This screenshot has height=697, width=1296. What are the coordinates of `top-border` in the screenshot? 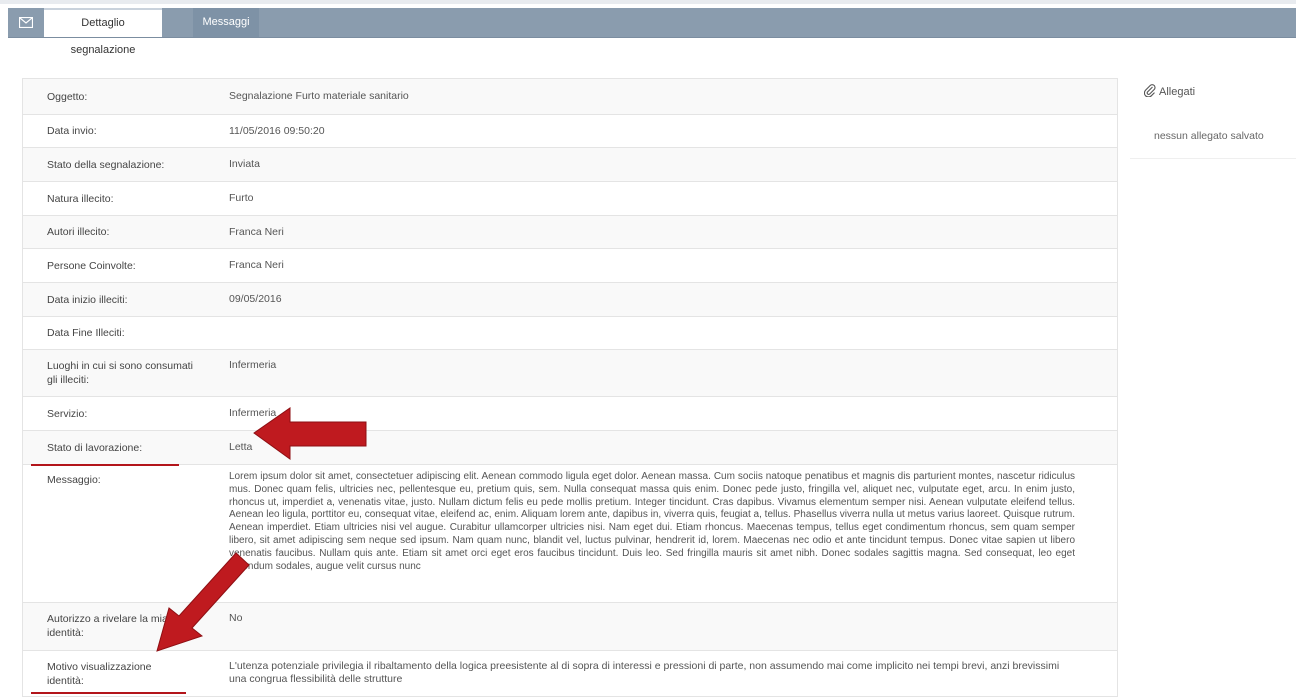 It's located at (648, 2).